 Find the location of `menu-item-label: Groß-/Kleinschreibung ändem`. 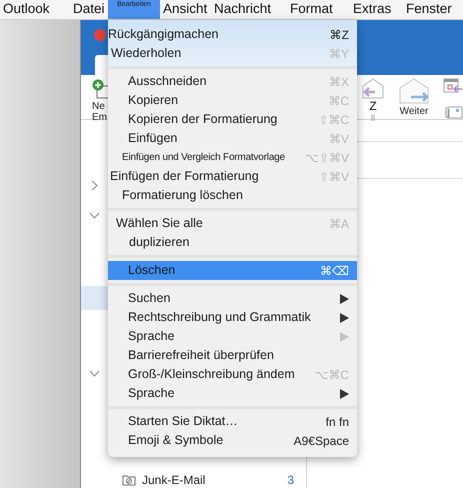

menu-item-label: Groß-/Kleinschreibung ändem is located at coordinates (211, 375).